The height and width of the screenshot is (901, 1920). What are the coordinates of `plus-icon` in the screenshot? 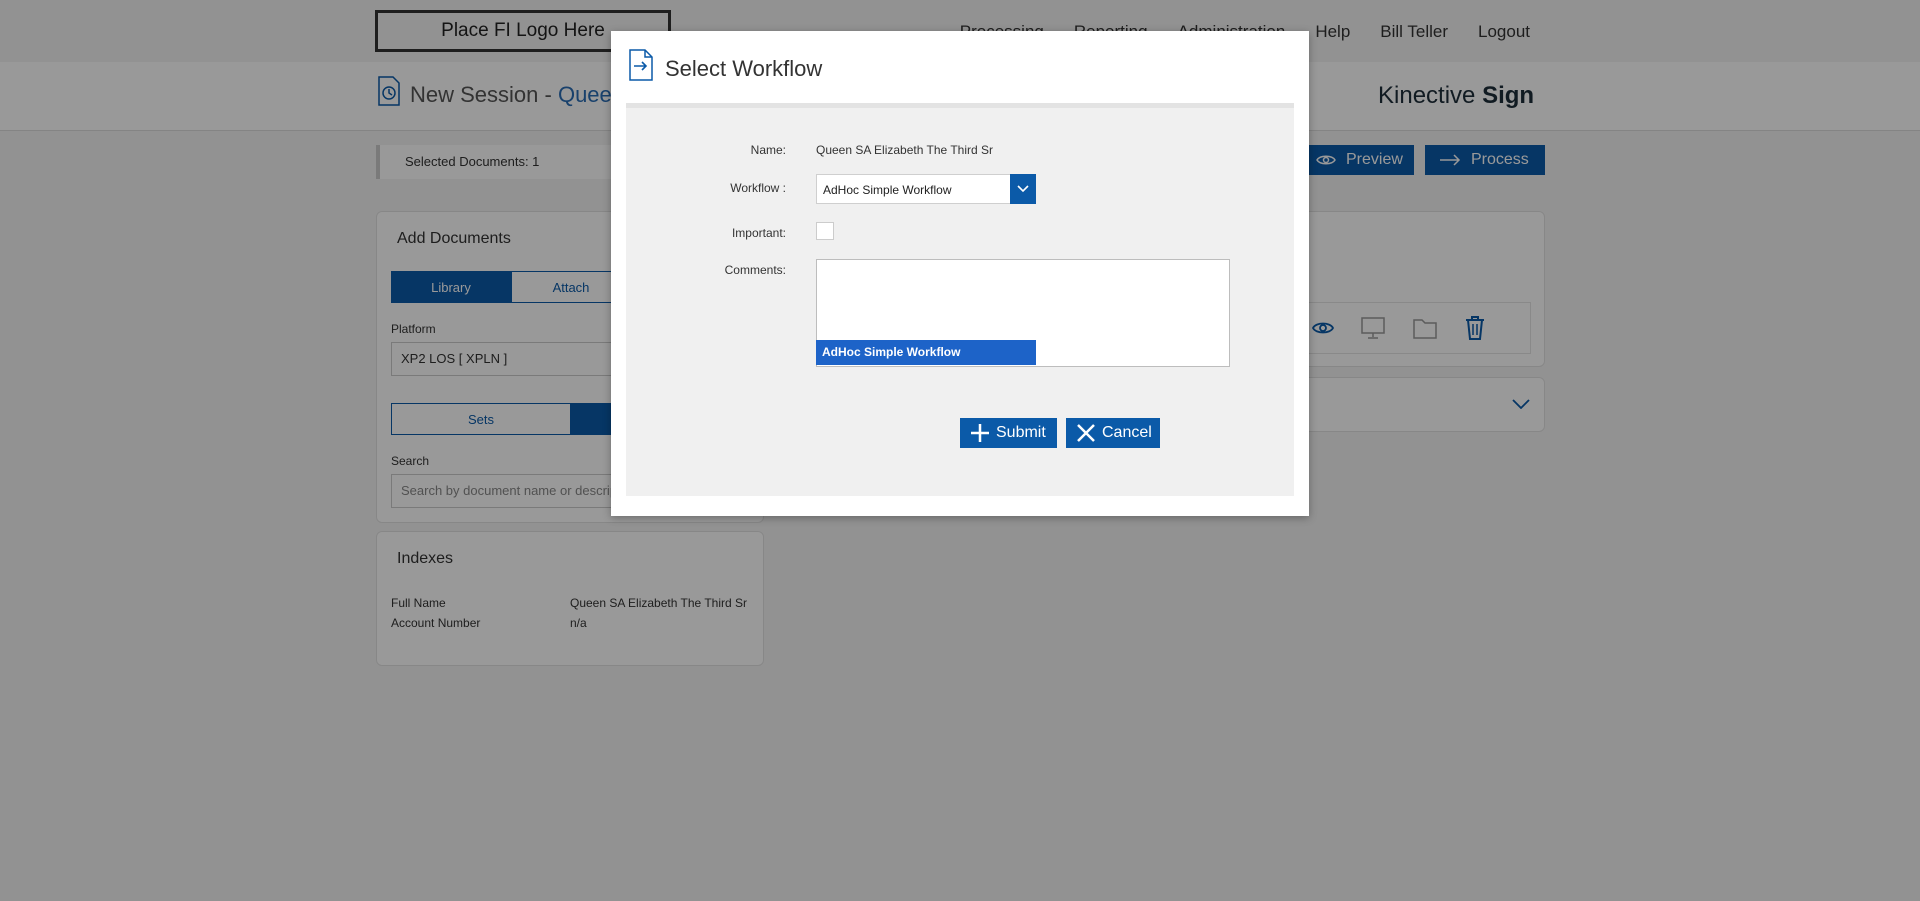 It's located at (980, 433).